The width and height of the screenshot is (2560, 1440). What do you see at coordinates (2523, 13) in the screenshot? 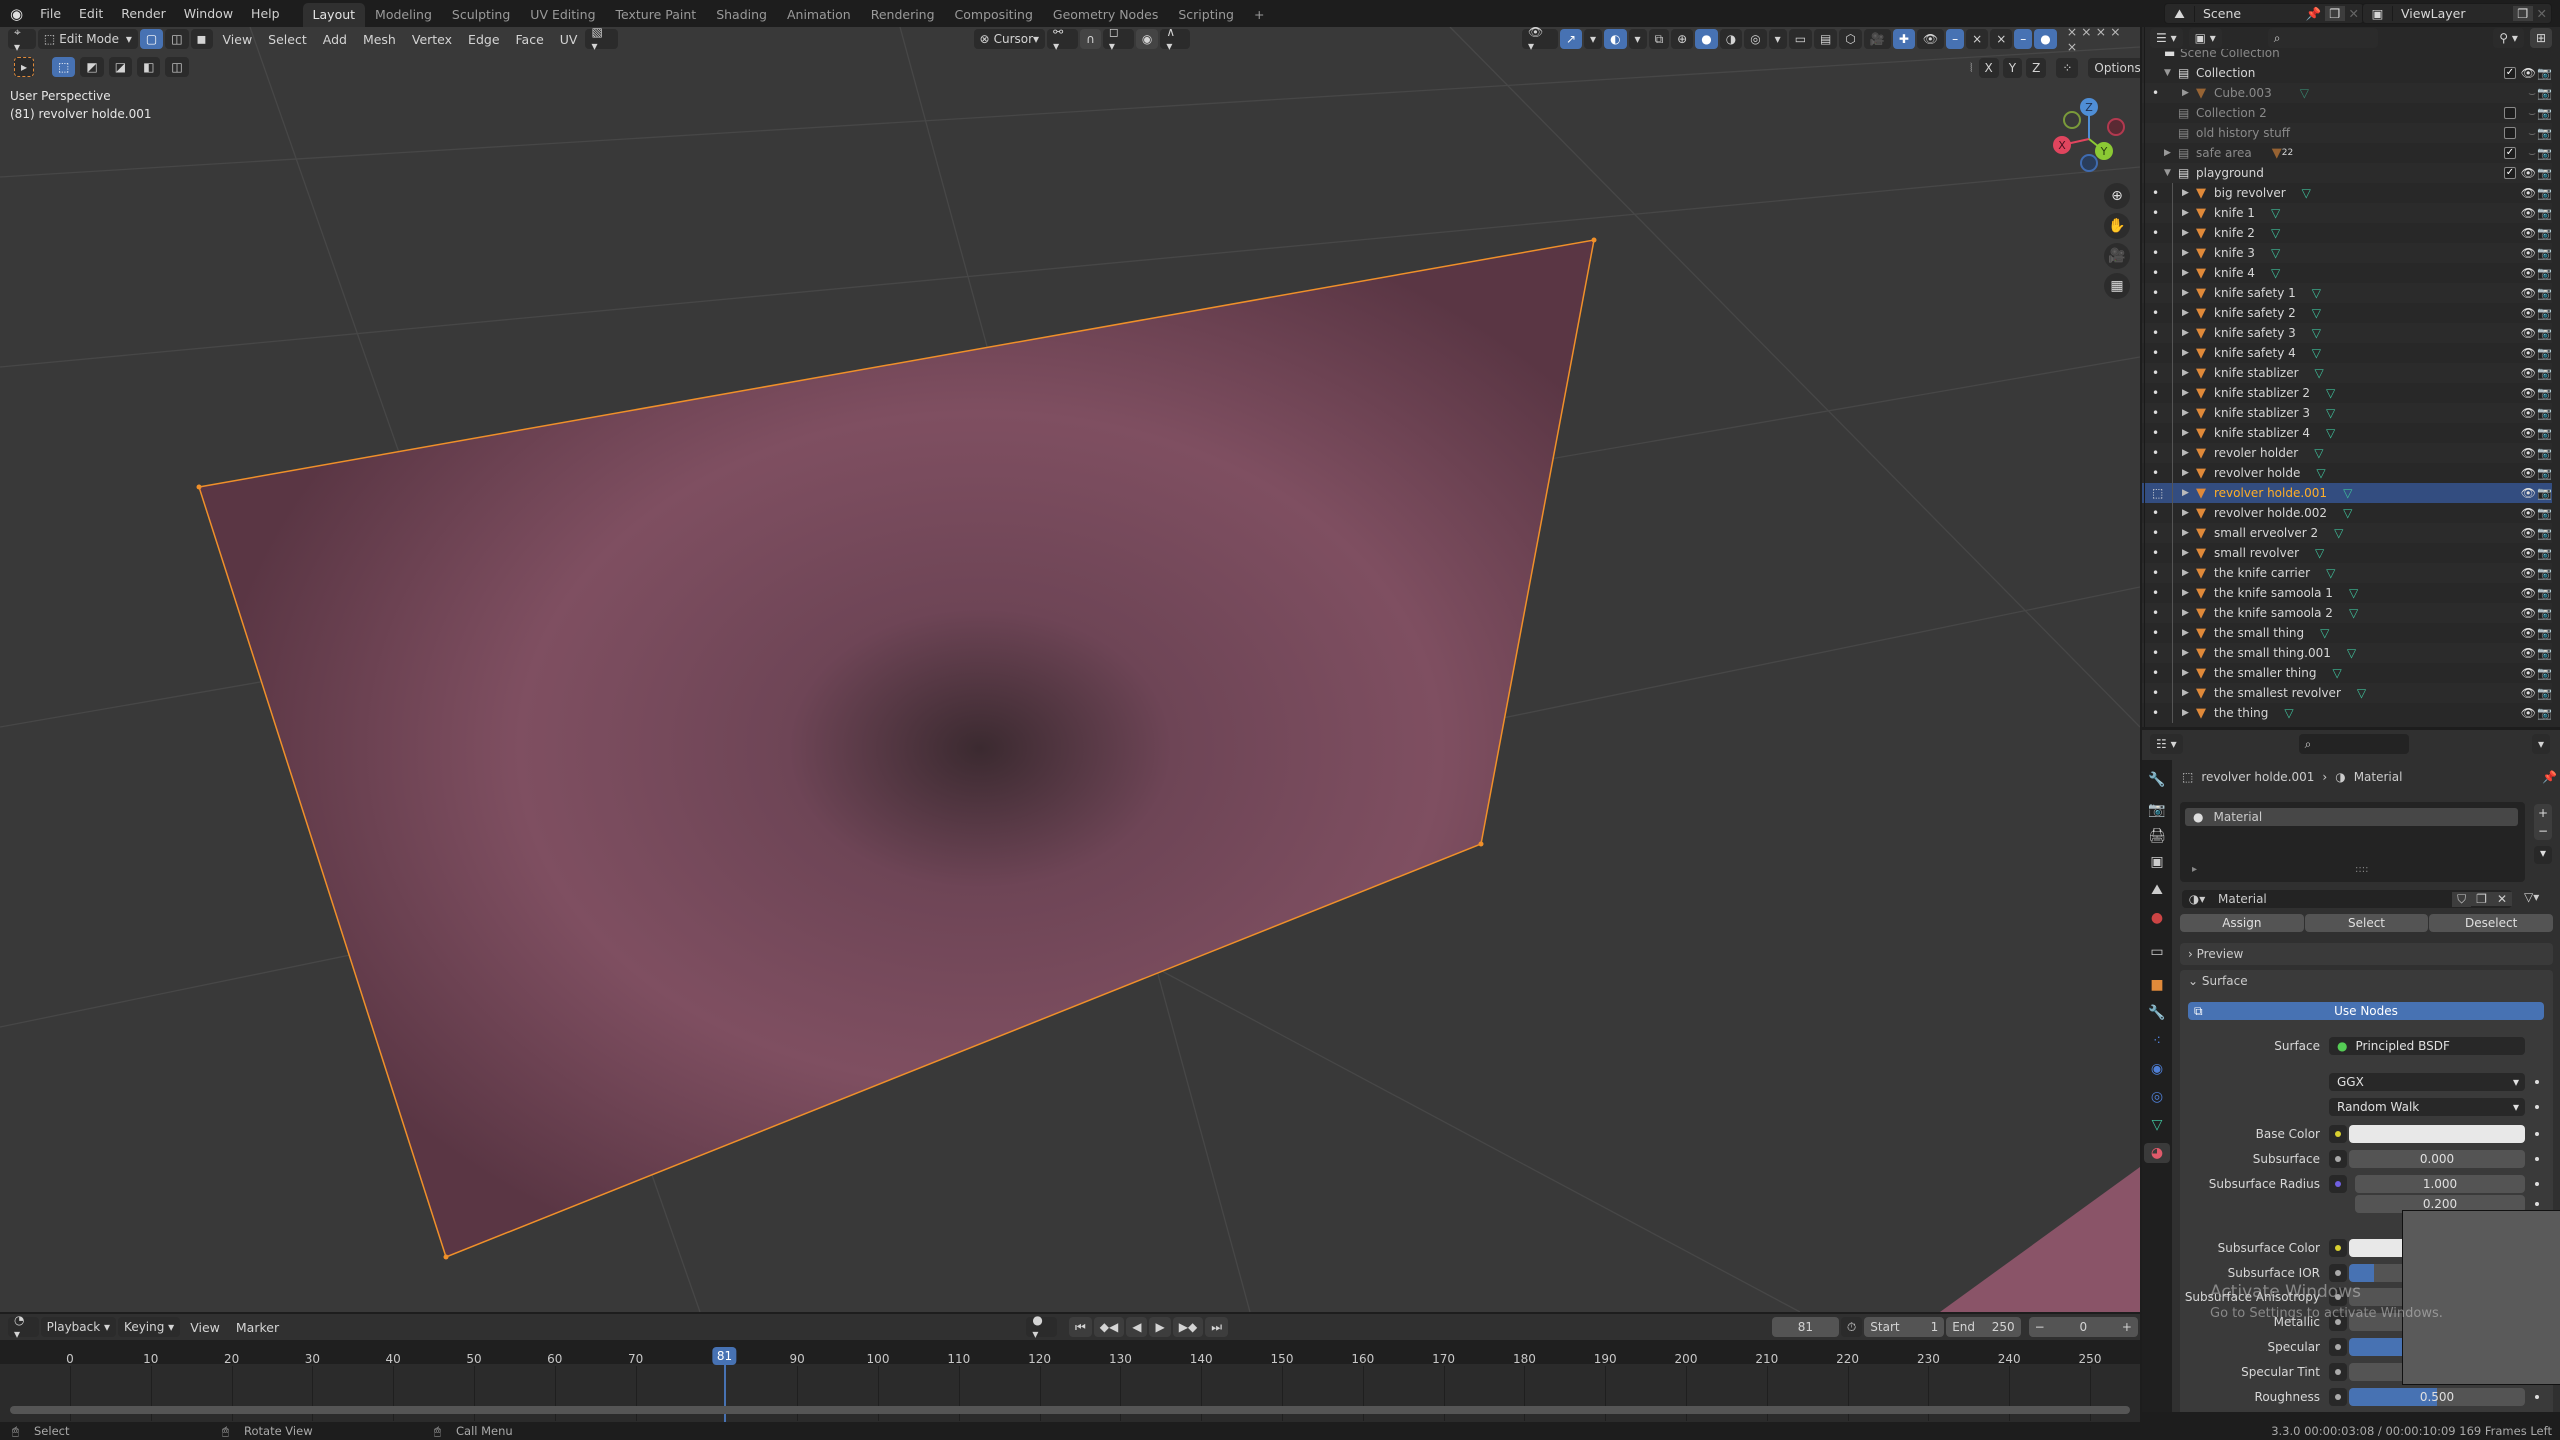
I see `new-view-layer-icon: ❐` at bounding box center [2523, 13].